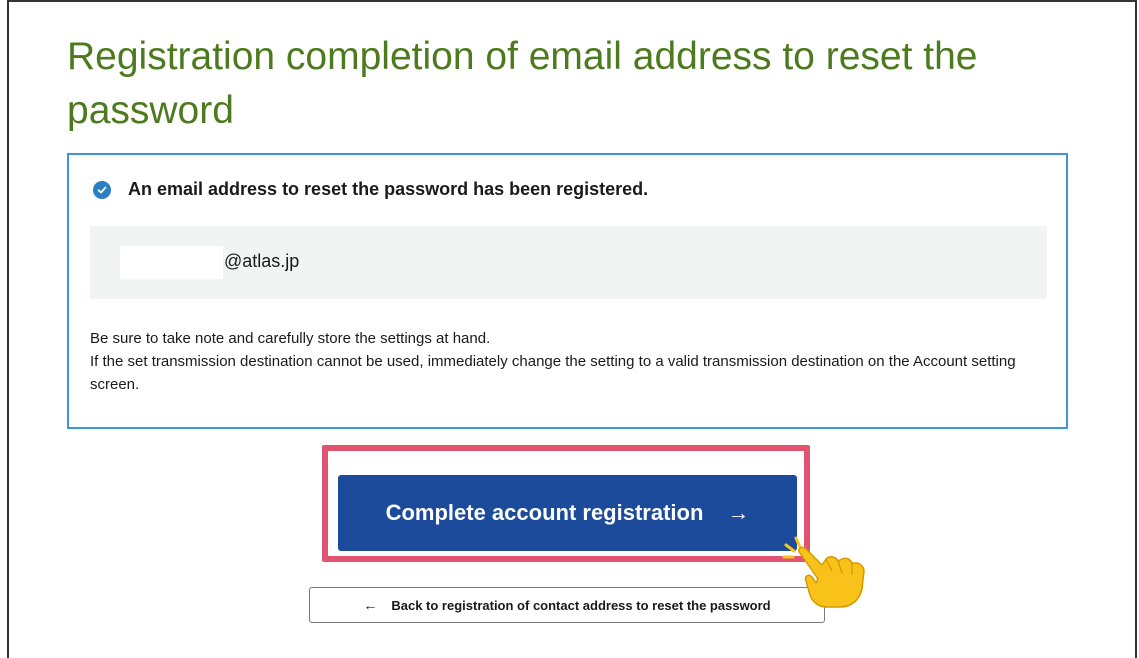 The height and width of the screenshot is (658, 1139). What do you see at coordinates (738, 512) in the screenshot?
I see `arrow-right-icon: →` at bounding box center [738, 512].